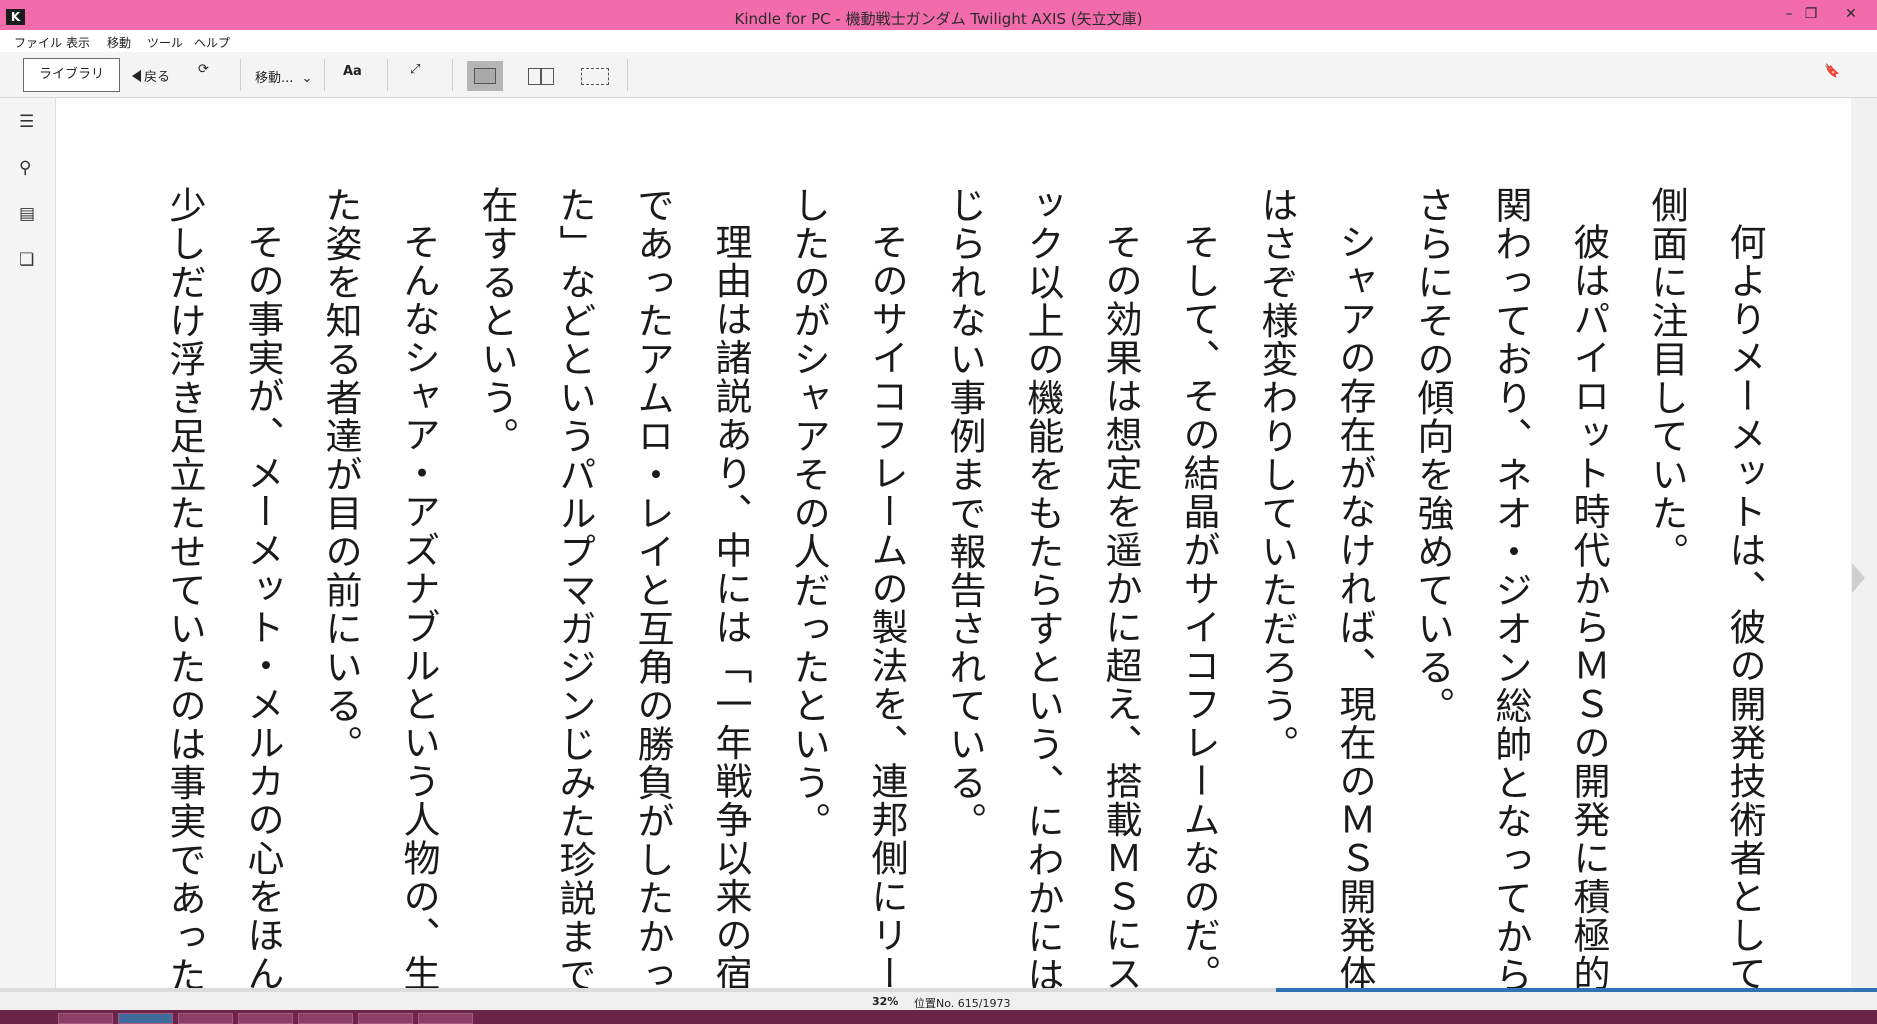 The width and height of the screenshot is (1877, 1024). I want to click on back-label: 戻る, so click(157, 77).